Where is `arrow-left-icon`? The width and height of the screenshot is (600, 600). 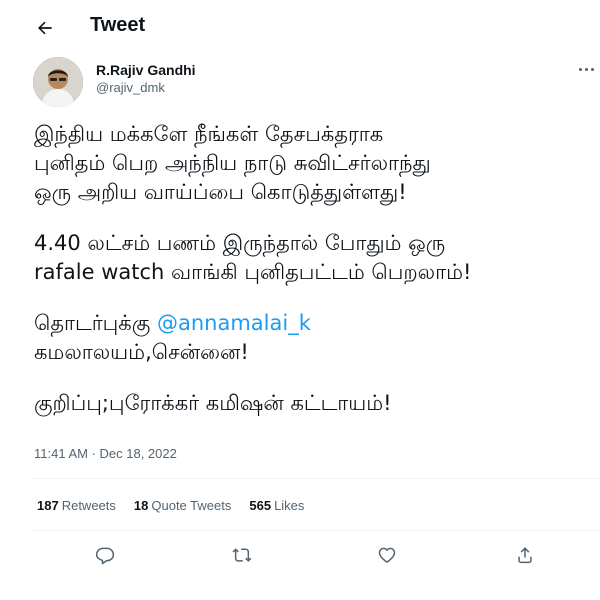
arrow-left-icon is located at coordinates (45, 28).